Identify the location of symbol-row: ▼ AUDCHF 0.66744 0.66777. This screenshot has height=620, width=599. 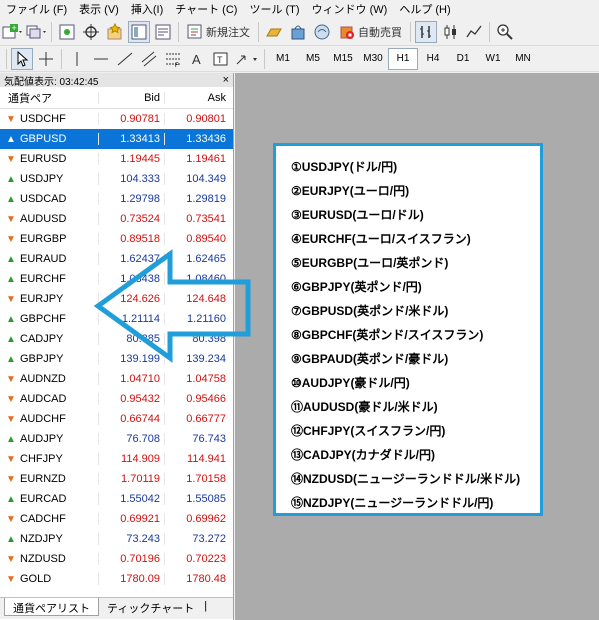
(116, 419).